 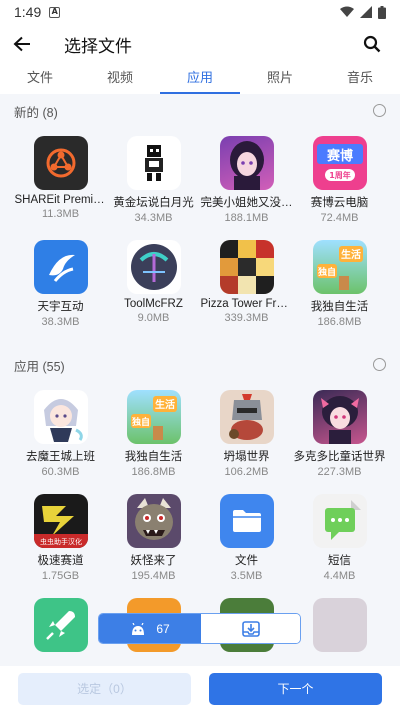 What do you see at coordinates (60, 322) in the screenshot?
I see `app-size: 38.3MB` at bounding box center [60, 322].